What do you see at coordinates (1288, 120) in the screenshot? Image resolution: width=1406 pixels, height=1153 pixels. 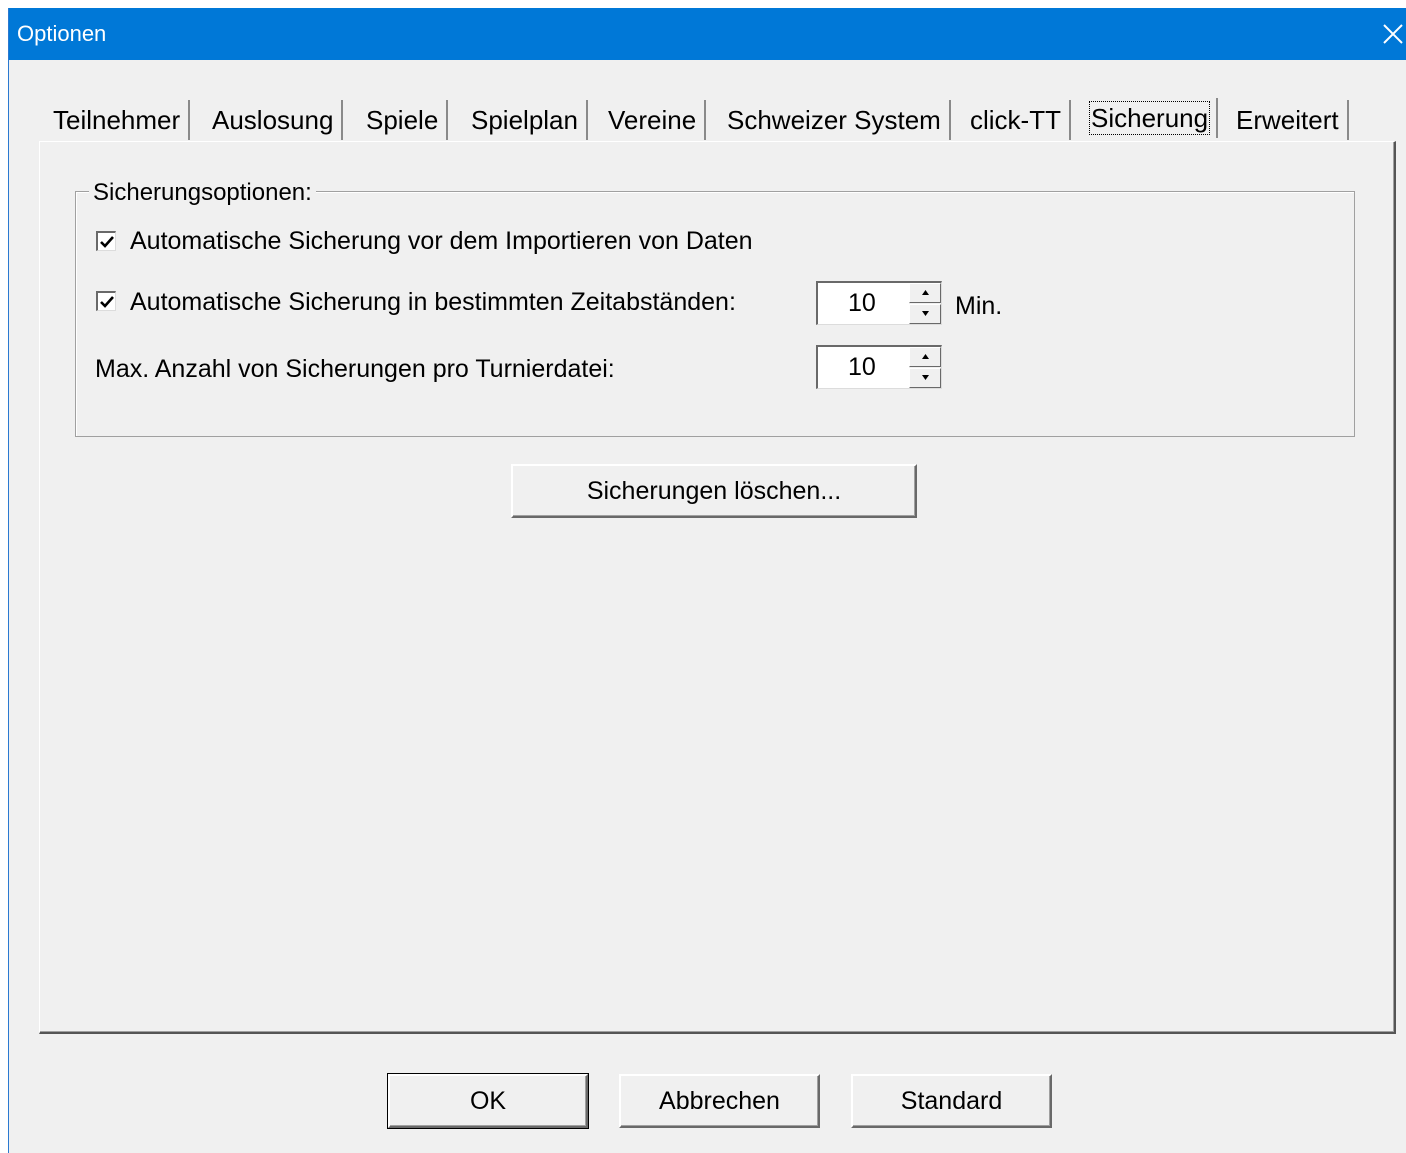 I see `tab-erweitert: Erweitert` at bounding box center [1288, 120].